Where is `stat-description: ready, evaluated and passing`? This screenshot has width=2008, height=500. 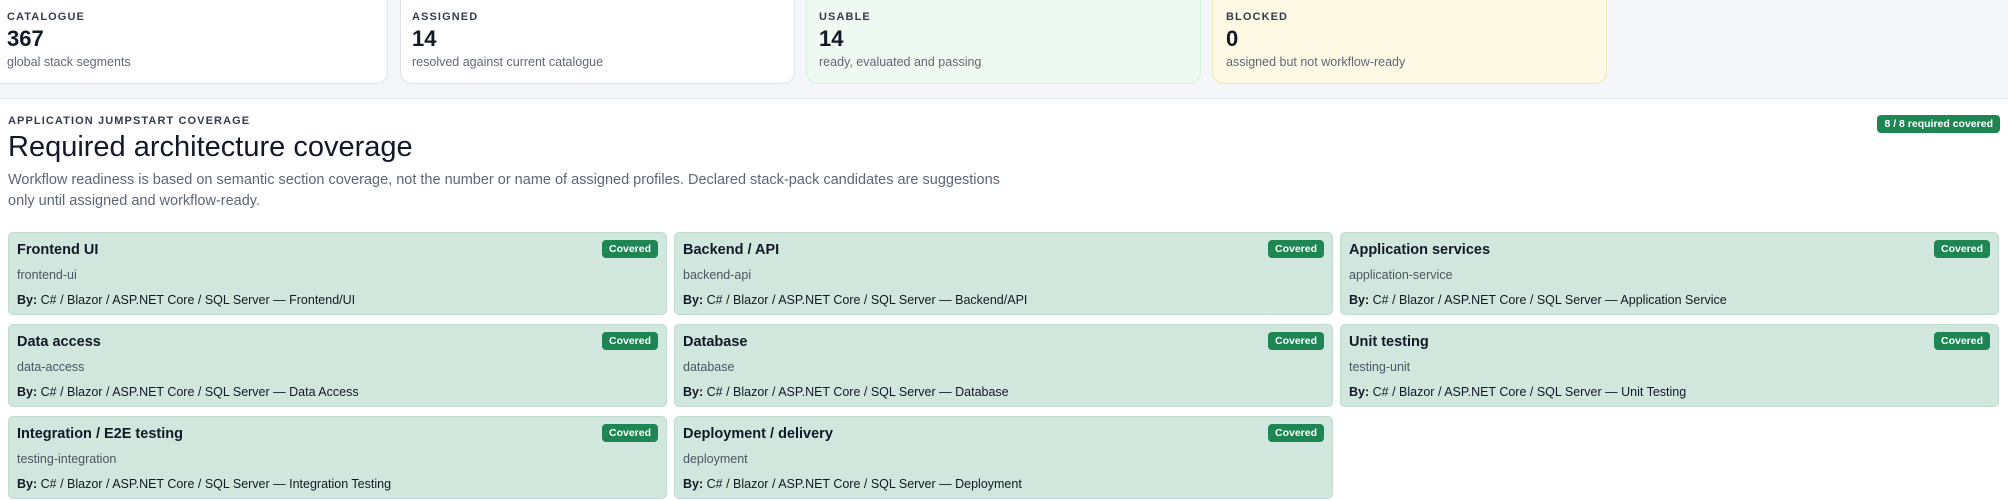 stat-description: ready, evaluated and passing is located at coordinates (900, 62).